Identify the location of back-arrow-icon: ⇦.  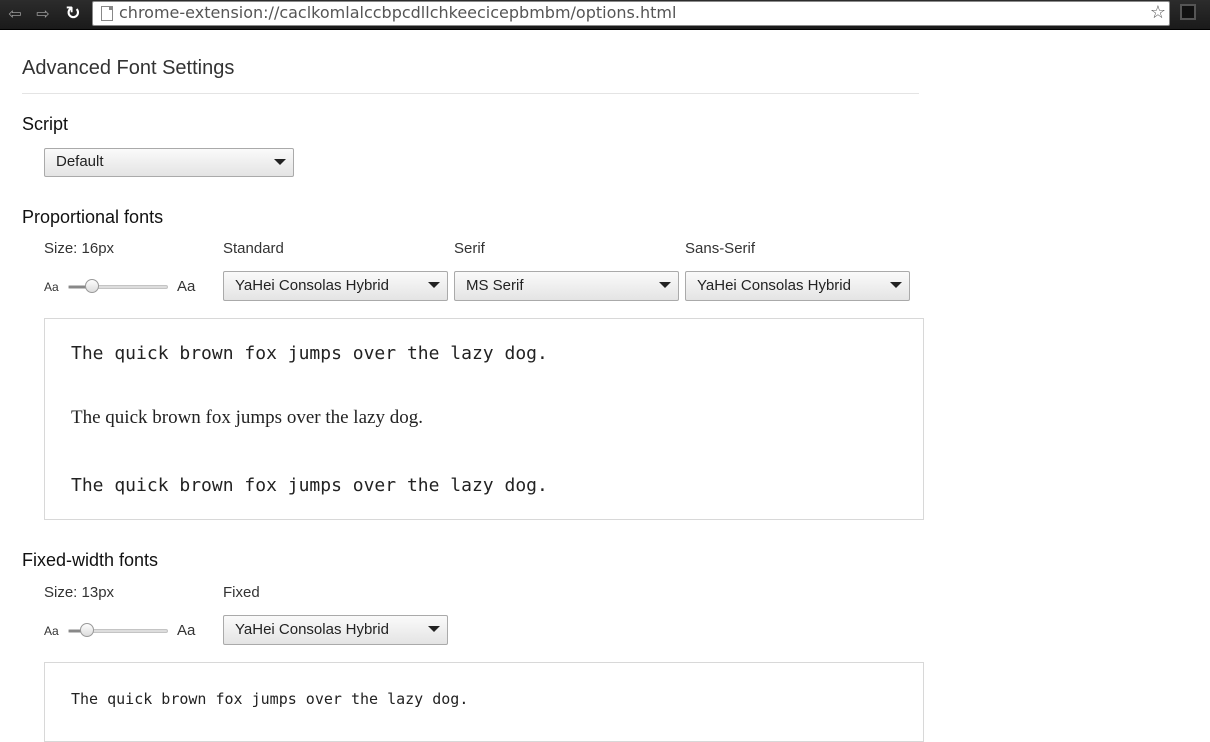
(15, 14).